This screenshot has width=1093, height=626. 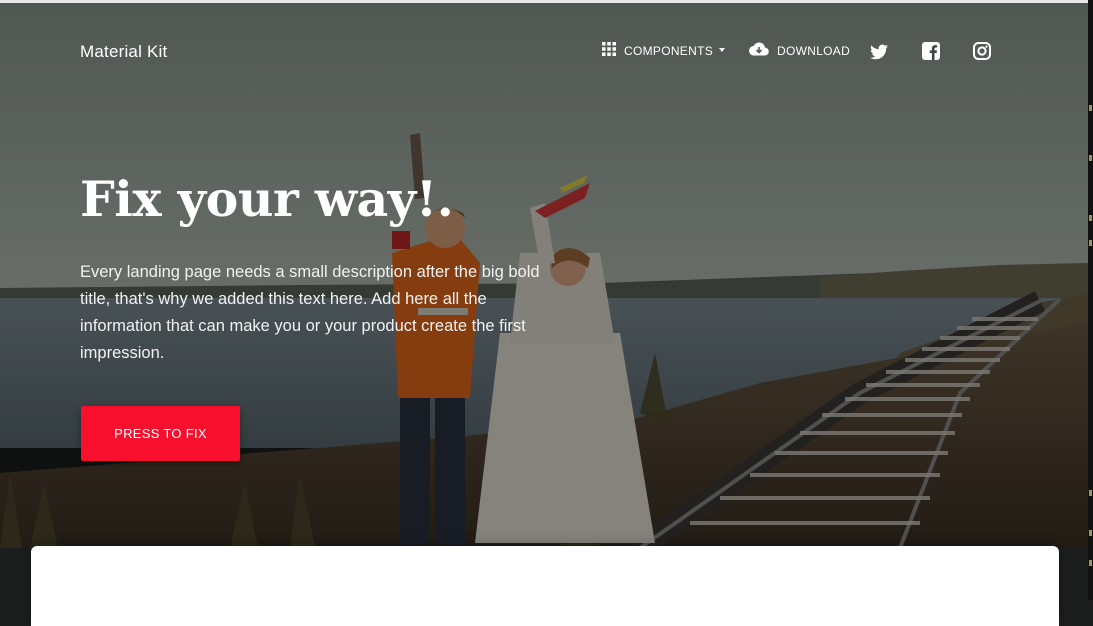 What do you see at coordinates (722, 49) in the screenshot?
I see `caret-down-icon` at bounding box center [722, 49].